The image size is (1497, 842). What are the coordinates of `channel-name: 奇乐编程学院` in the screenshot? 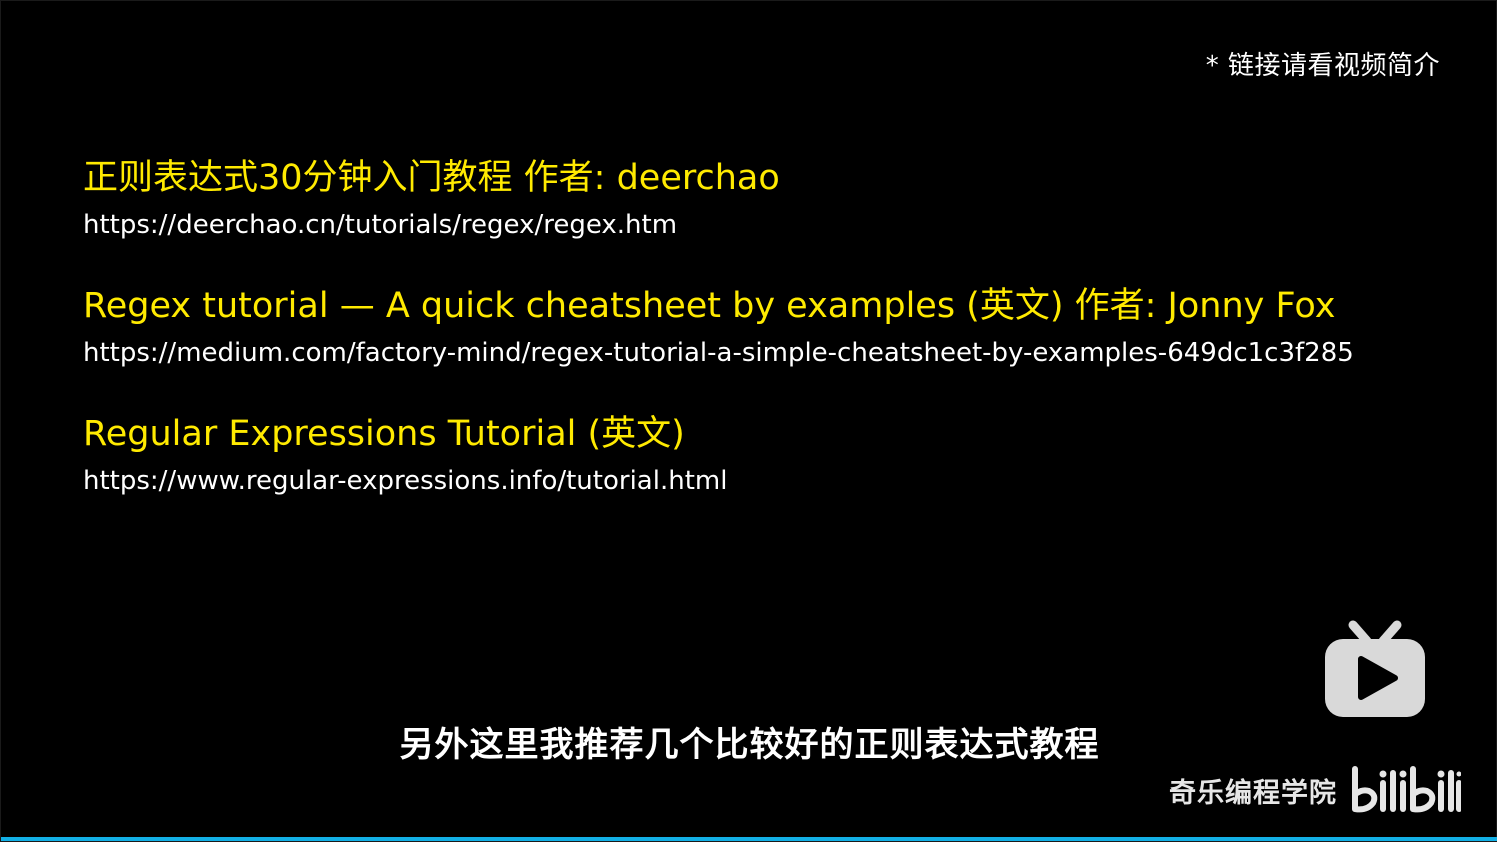 It's located at (1253, 793).